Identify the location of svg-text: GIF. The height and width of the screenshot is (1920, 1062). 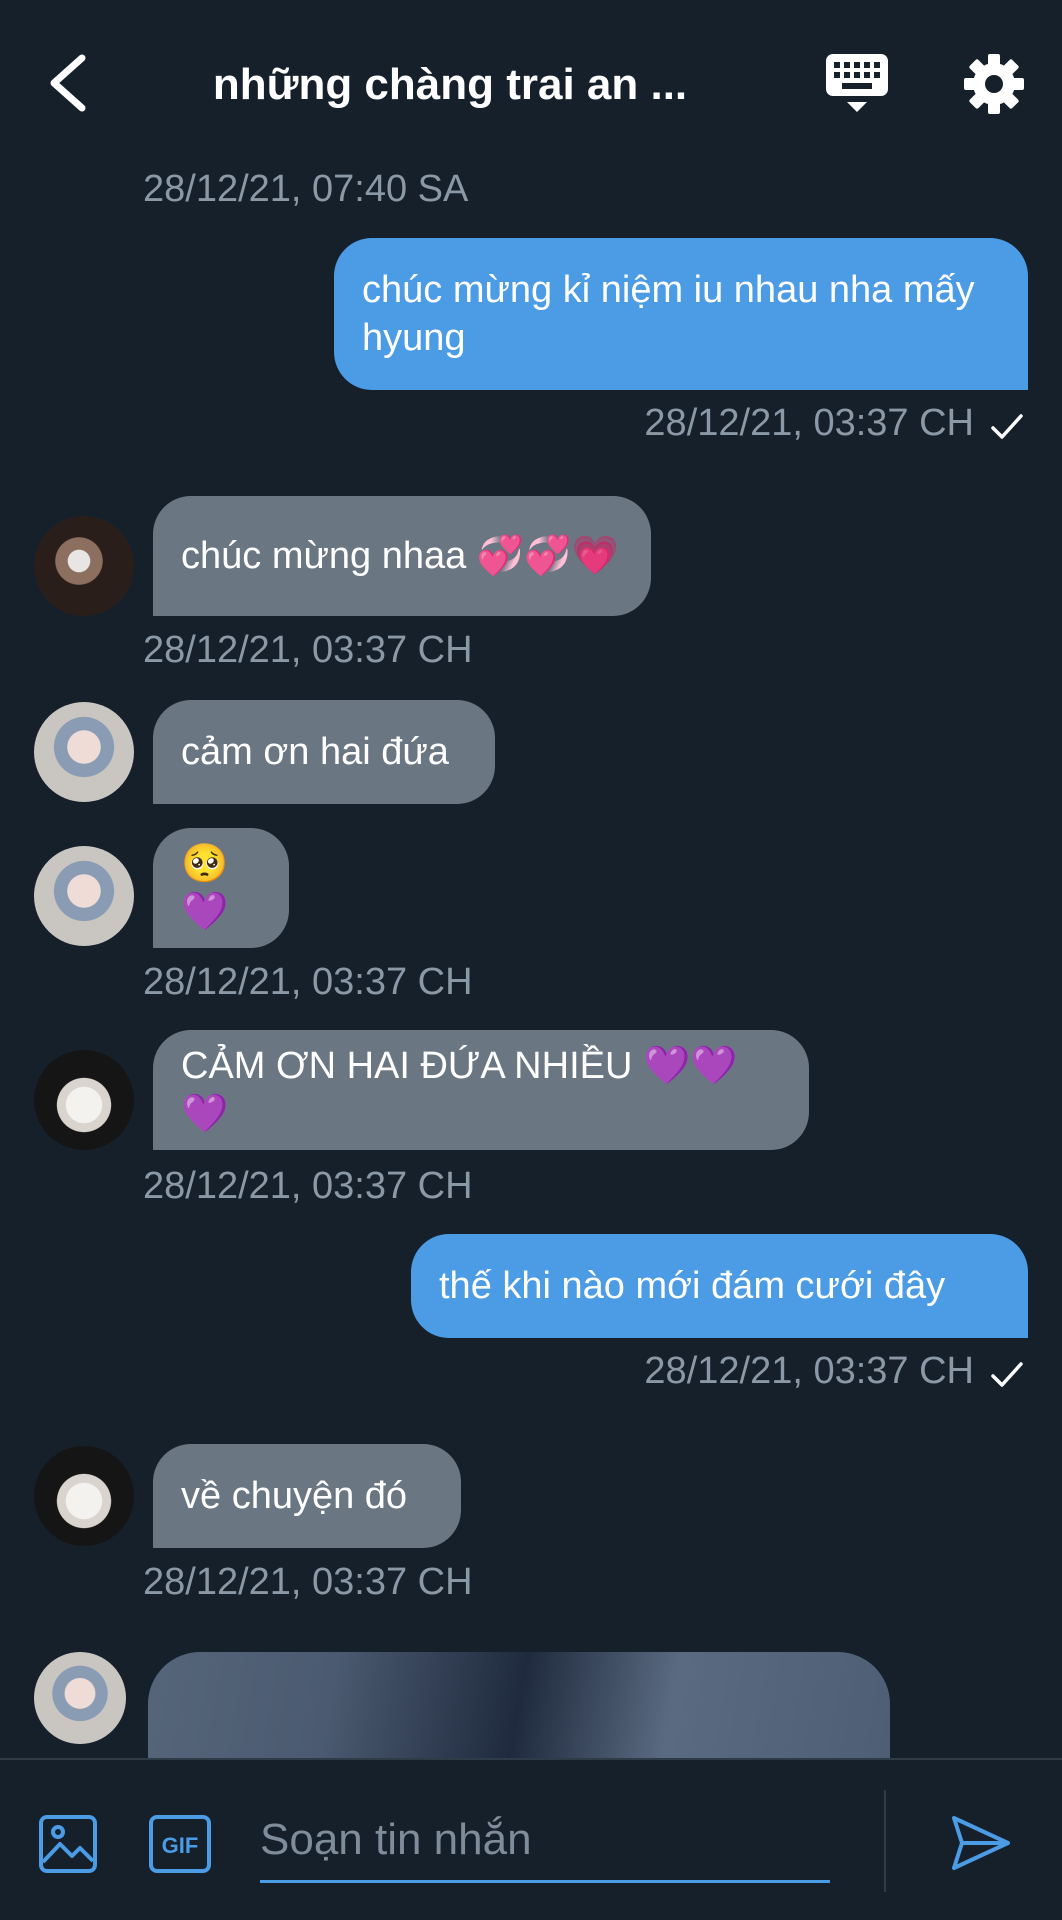
(180, 1845).